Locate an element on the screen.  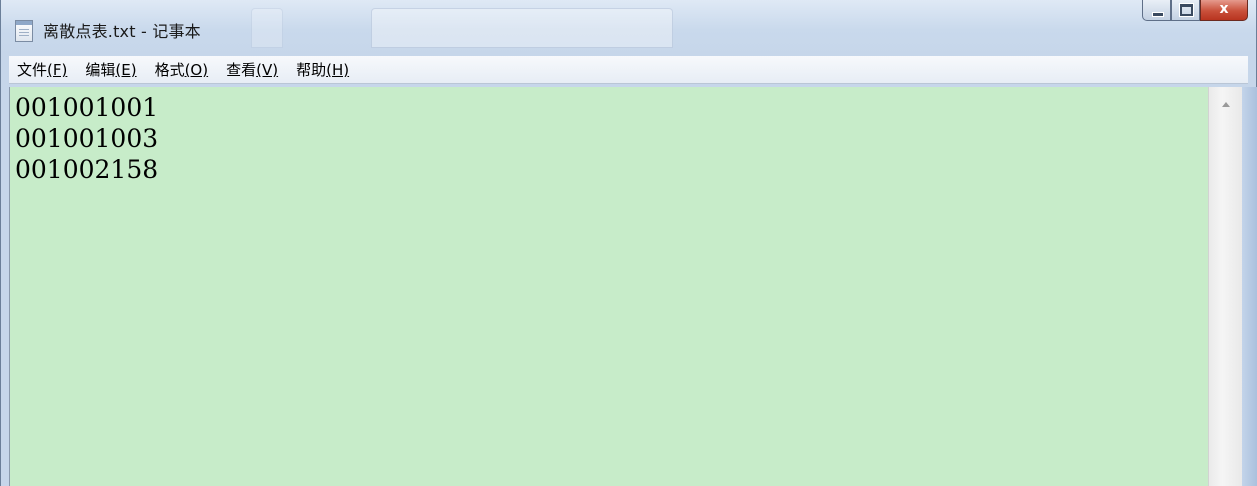
minimize-icon is located at coordinates (1158, 14).